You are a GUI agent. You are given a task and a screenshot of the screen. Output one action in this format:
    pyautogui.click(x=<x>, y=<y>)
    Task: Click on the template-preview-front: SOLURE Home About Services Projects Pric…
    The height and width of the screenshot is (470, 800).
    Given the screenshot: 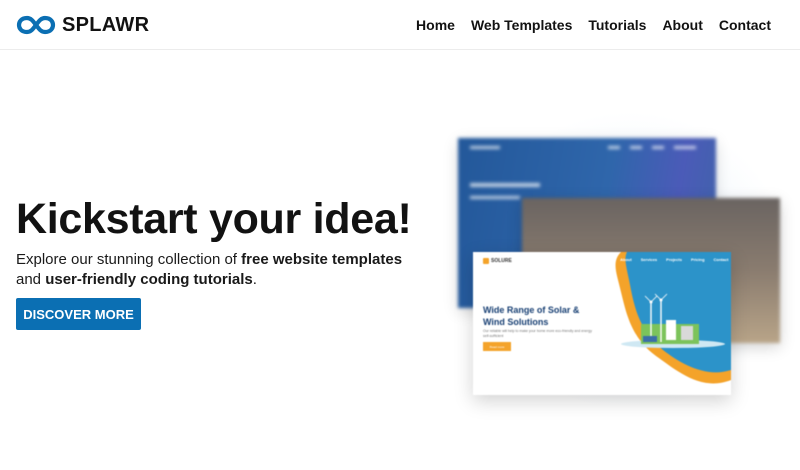 What is the action you would take?
    pyautogui.click(x=602, y=323)
    